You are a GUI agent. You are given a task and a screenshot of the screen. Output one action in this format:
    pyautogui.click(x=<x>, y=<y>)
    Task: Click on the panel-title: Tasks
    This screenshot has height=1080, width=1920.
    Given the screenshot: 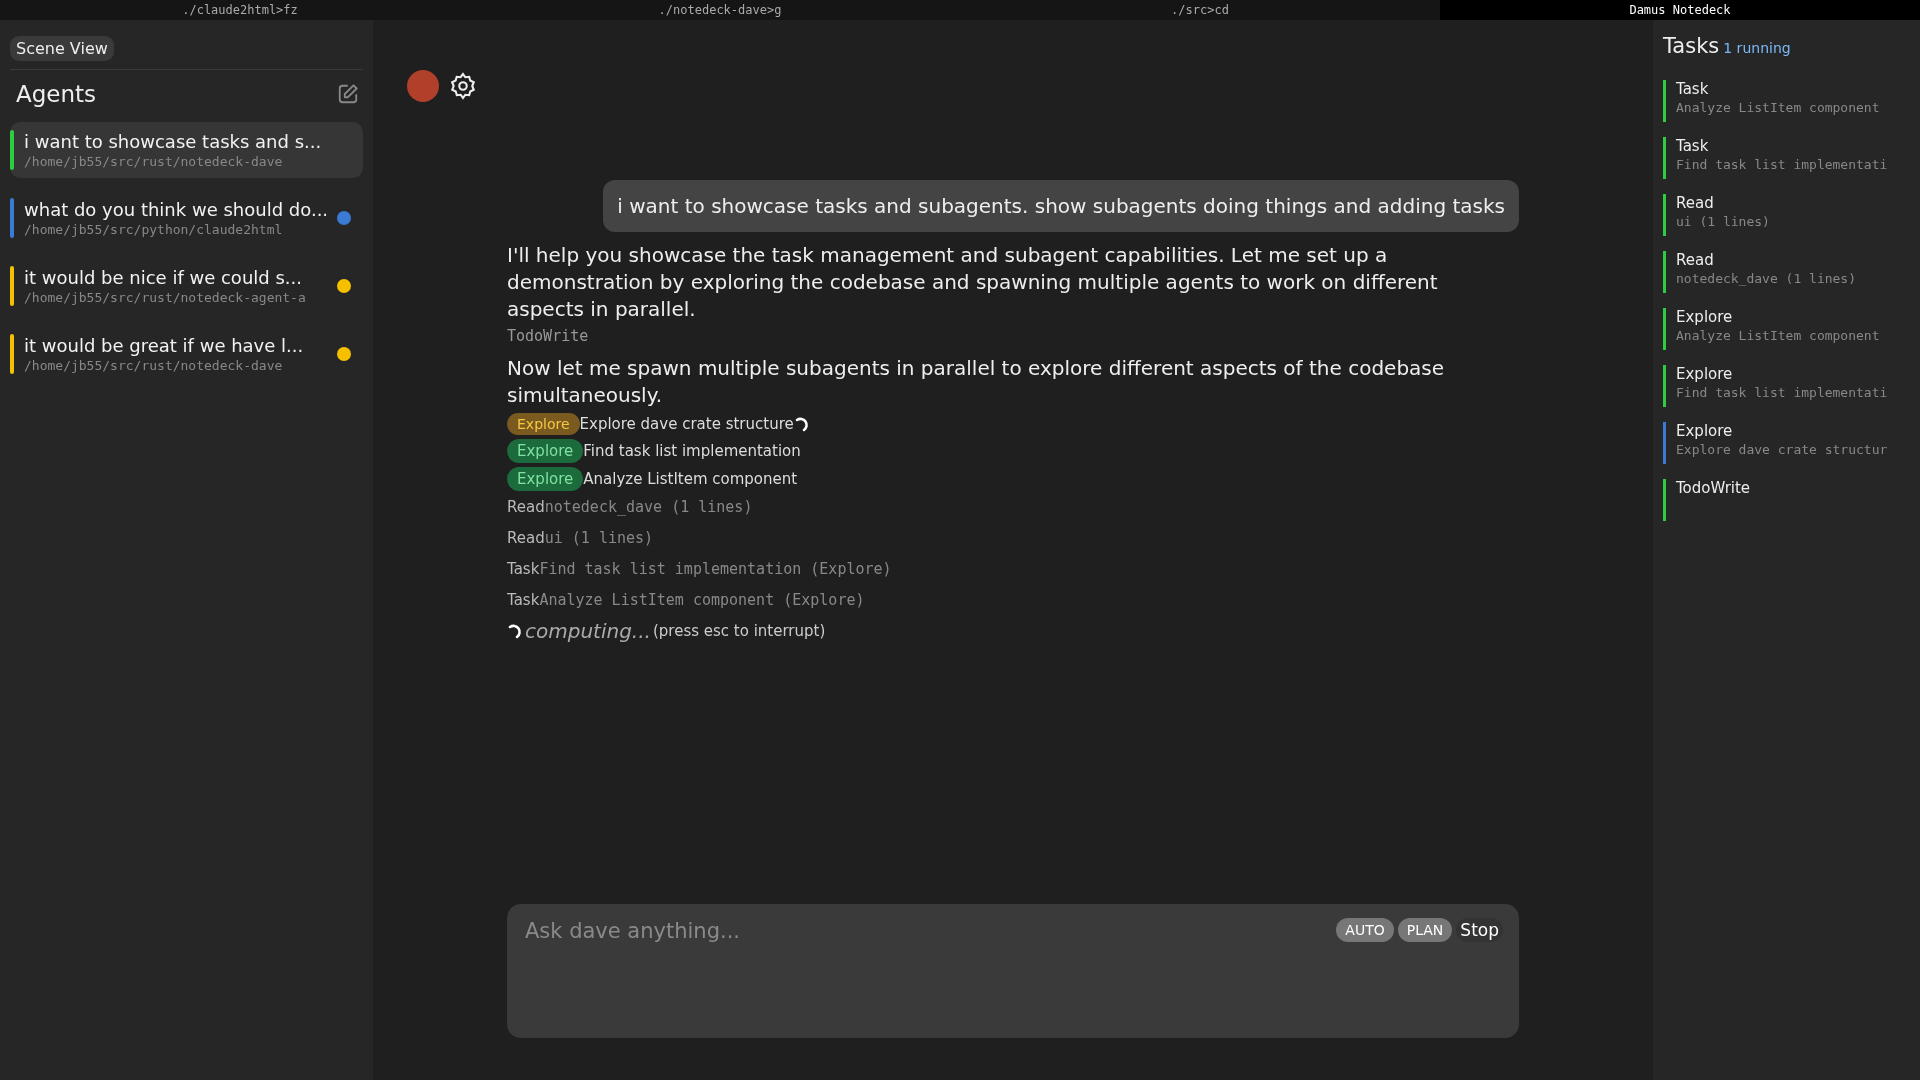 What is the action you would take?
    pyautogui.click(x=1691, y=46)
    